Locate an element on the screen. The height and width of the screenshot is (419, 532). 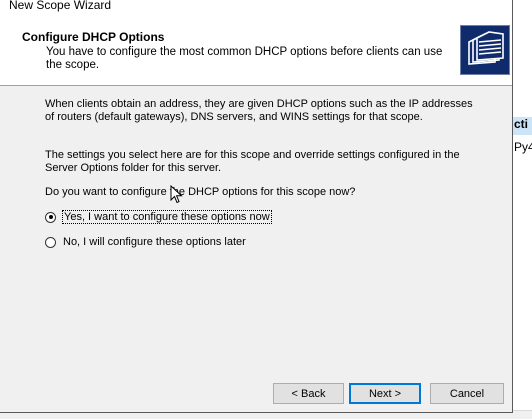
radio-no is located at coordinates (50, 242).